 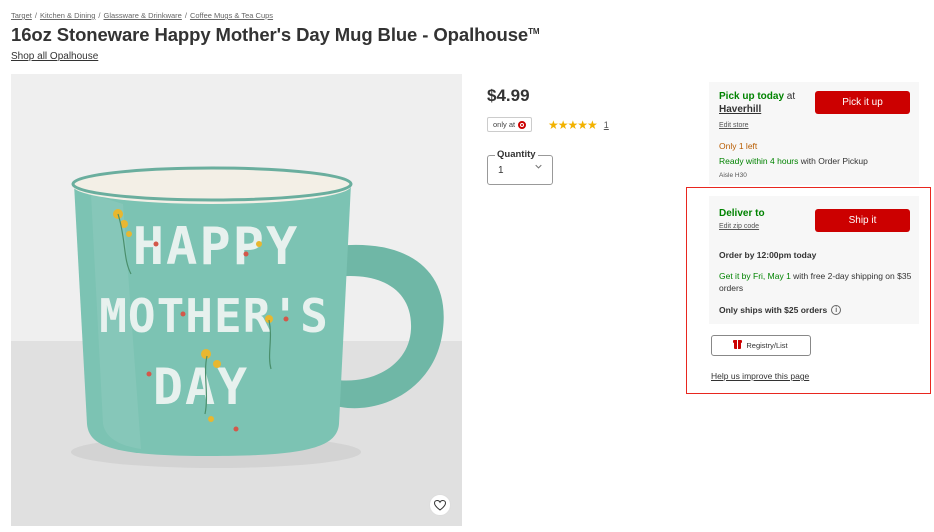 I want to click on shop-all-brand-link: Shop all Opalhouse, so click(x=54, y=56).